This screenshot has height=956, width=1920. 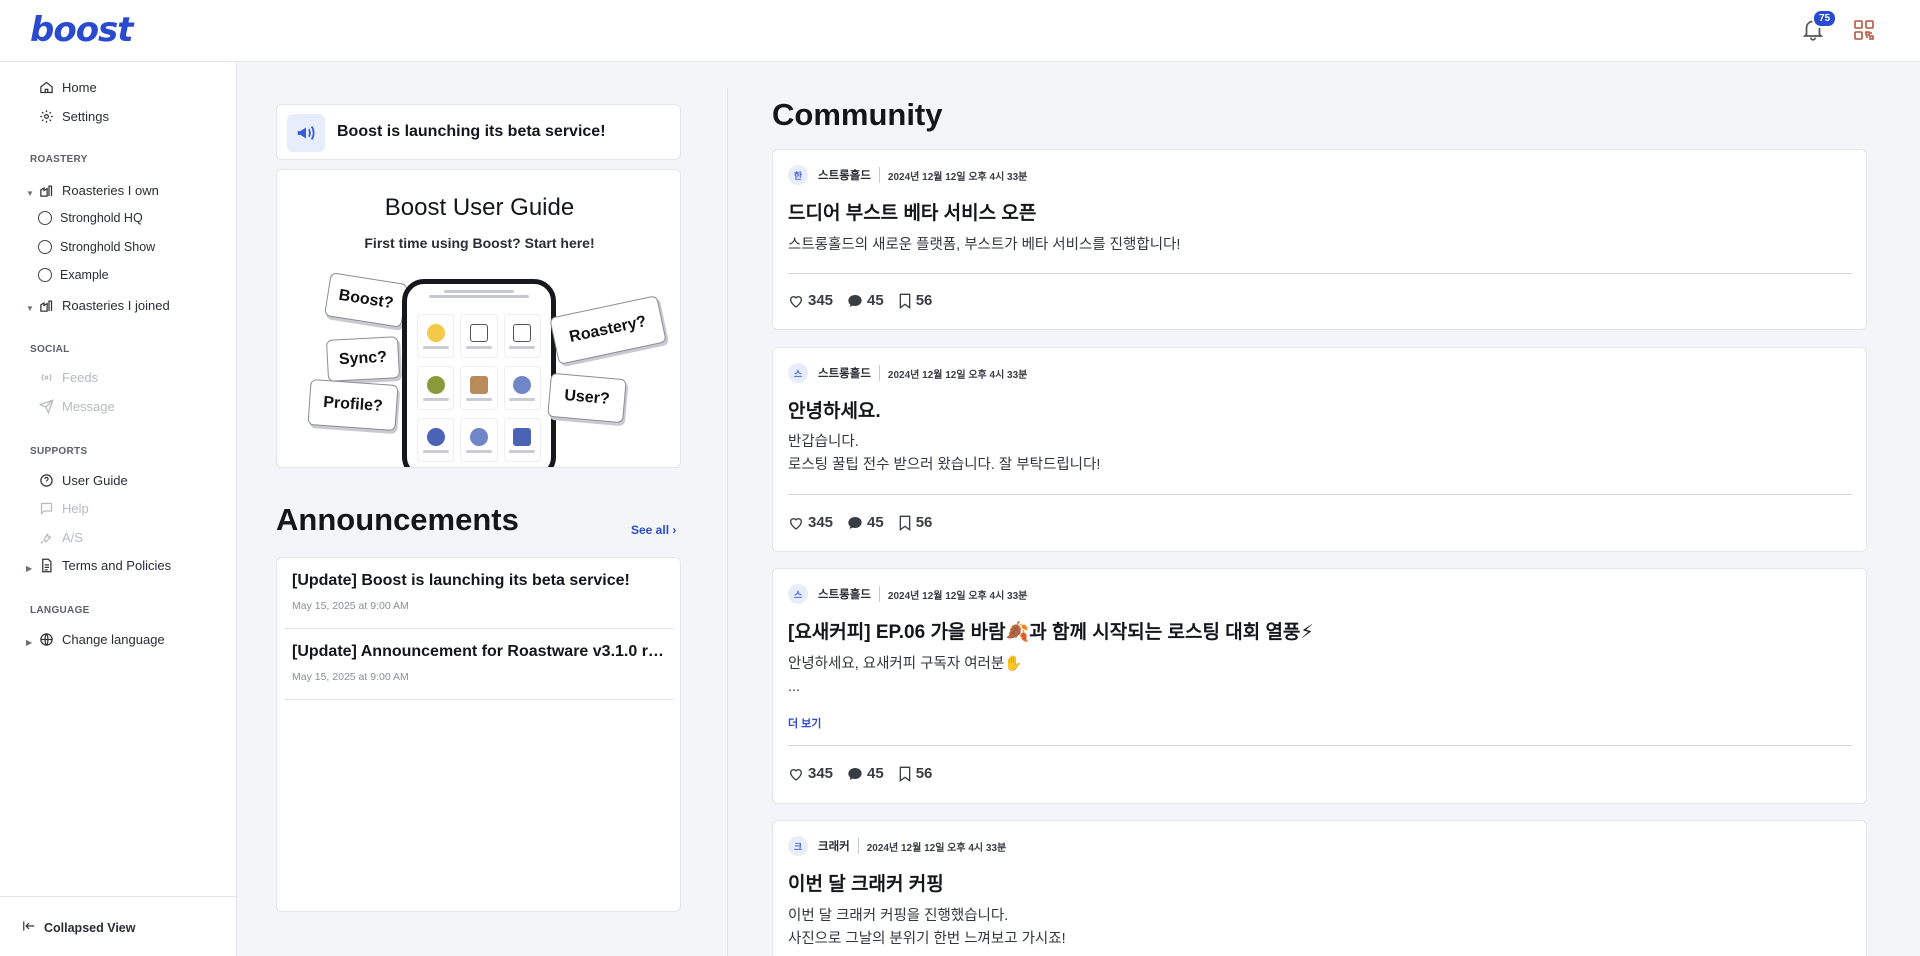 What do you see at coordinates (73, 275) in the screenshot?
I see `sidebar-roastery-item: Example` at bounding box center [73, 275].